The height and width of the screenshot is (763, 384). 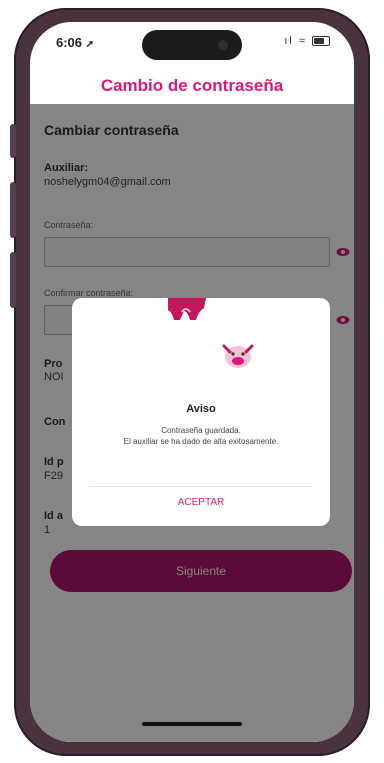 I want to click on side-button-volume-up, so click(x=13, y=210).